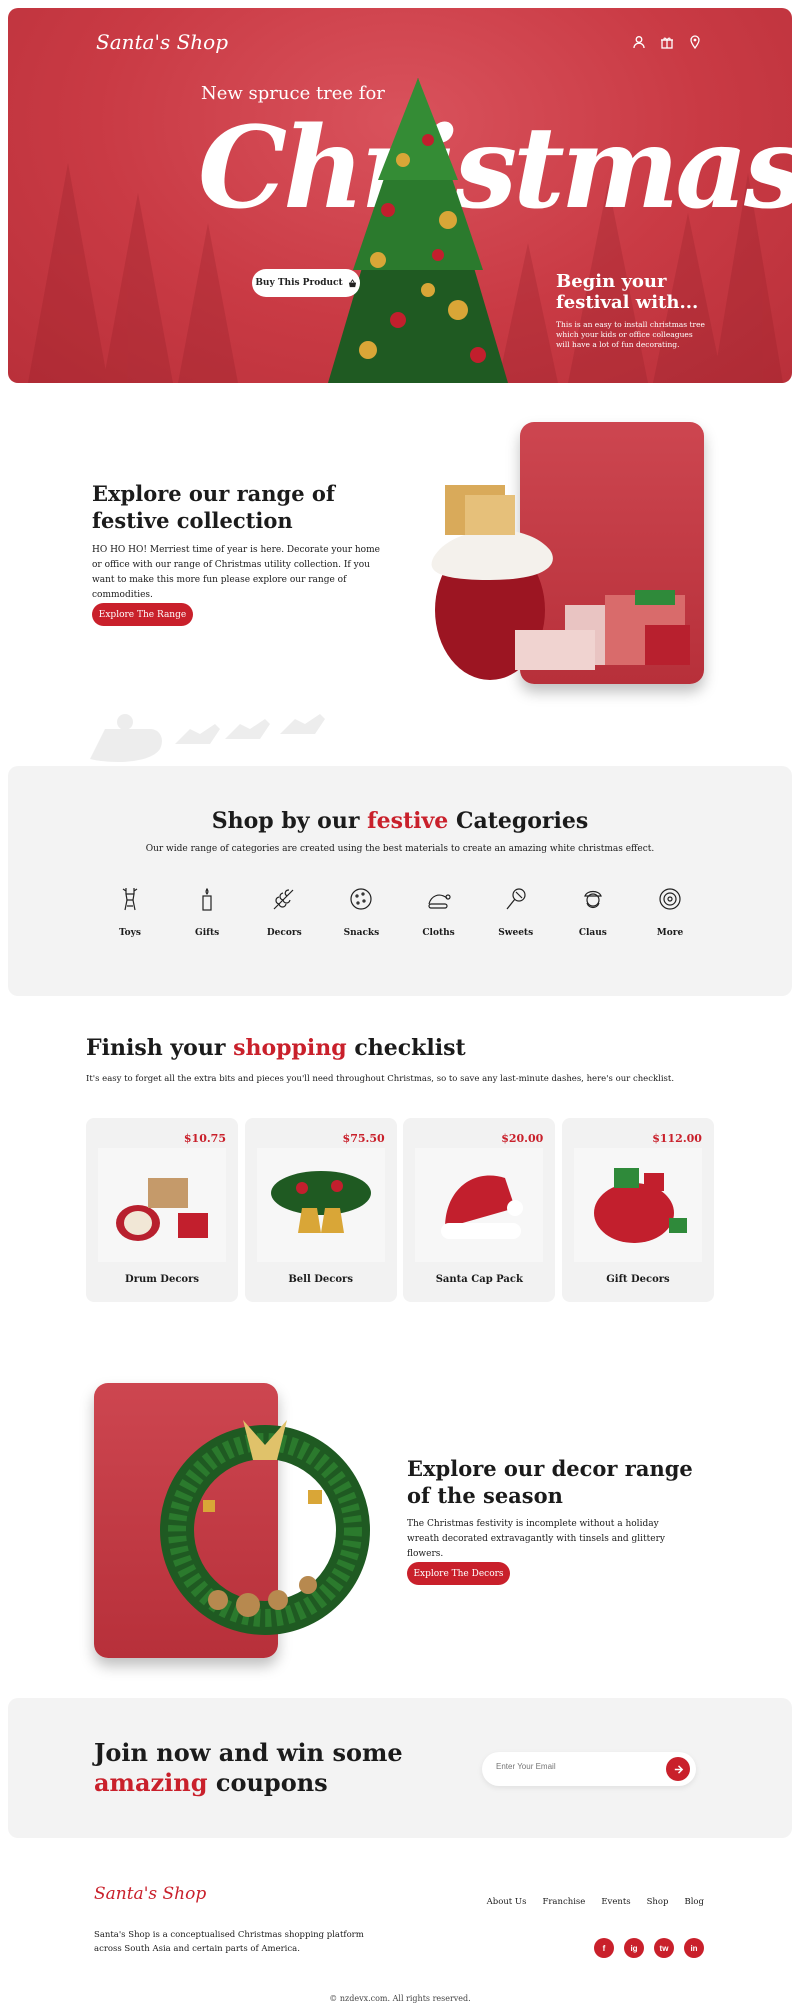  Describe the element at coordinates (593, 912) in the screenshot. I see `category-claus: Claus` at that location.